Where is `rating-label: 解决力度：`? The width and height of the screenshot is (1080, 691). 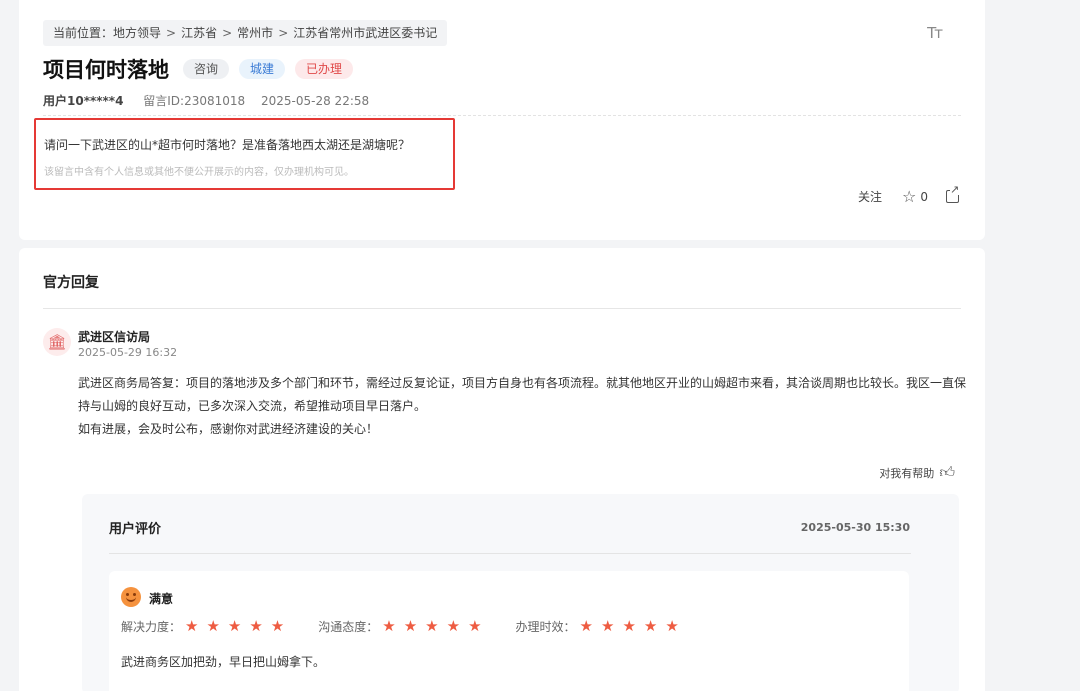 rating-label: 解决力度： is located at coordinates (151, 626).